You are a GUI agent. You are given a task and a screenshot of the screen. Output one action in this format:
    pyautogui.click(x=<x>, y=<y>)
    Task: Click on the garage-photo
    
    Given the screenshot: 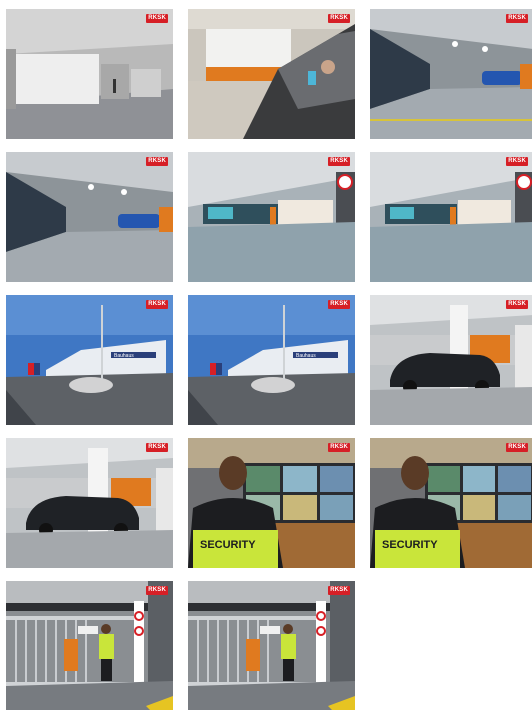 What is the action you would take?
    pyautogui.click(x=89, y=74)
    